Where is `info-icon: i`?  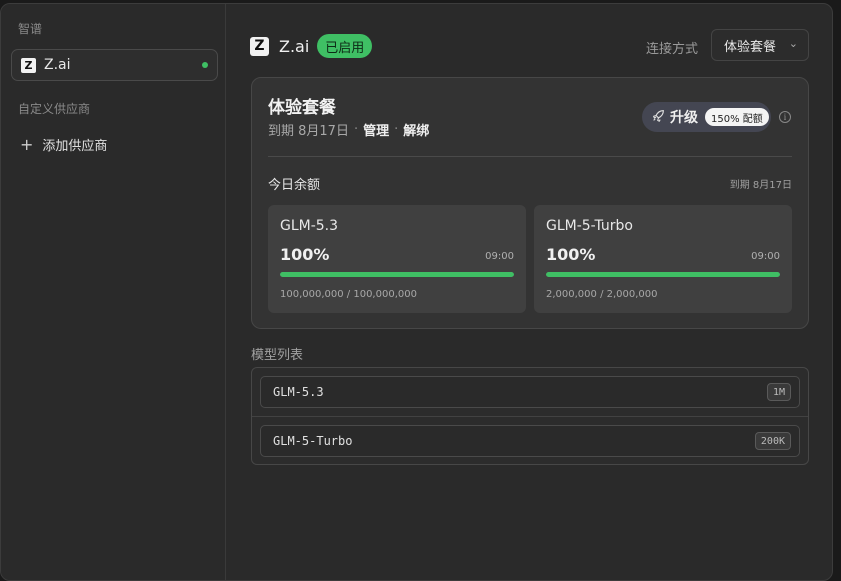
info-icon: i is located at coordinates (785, 117).